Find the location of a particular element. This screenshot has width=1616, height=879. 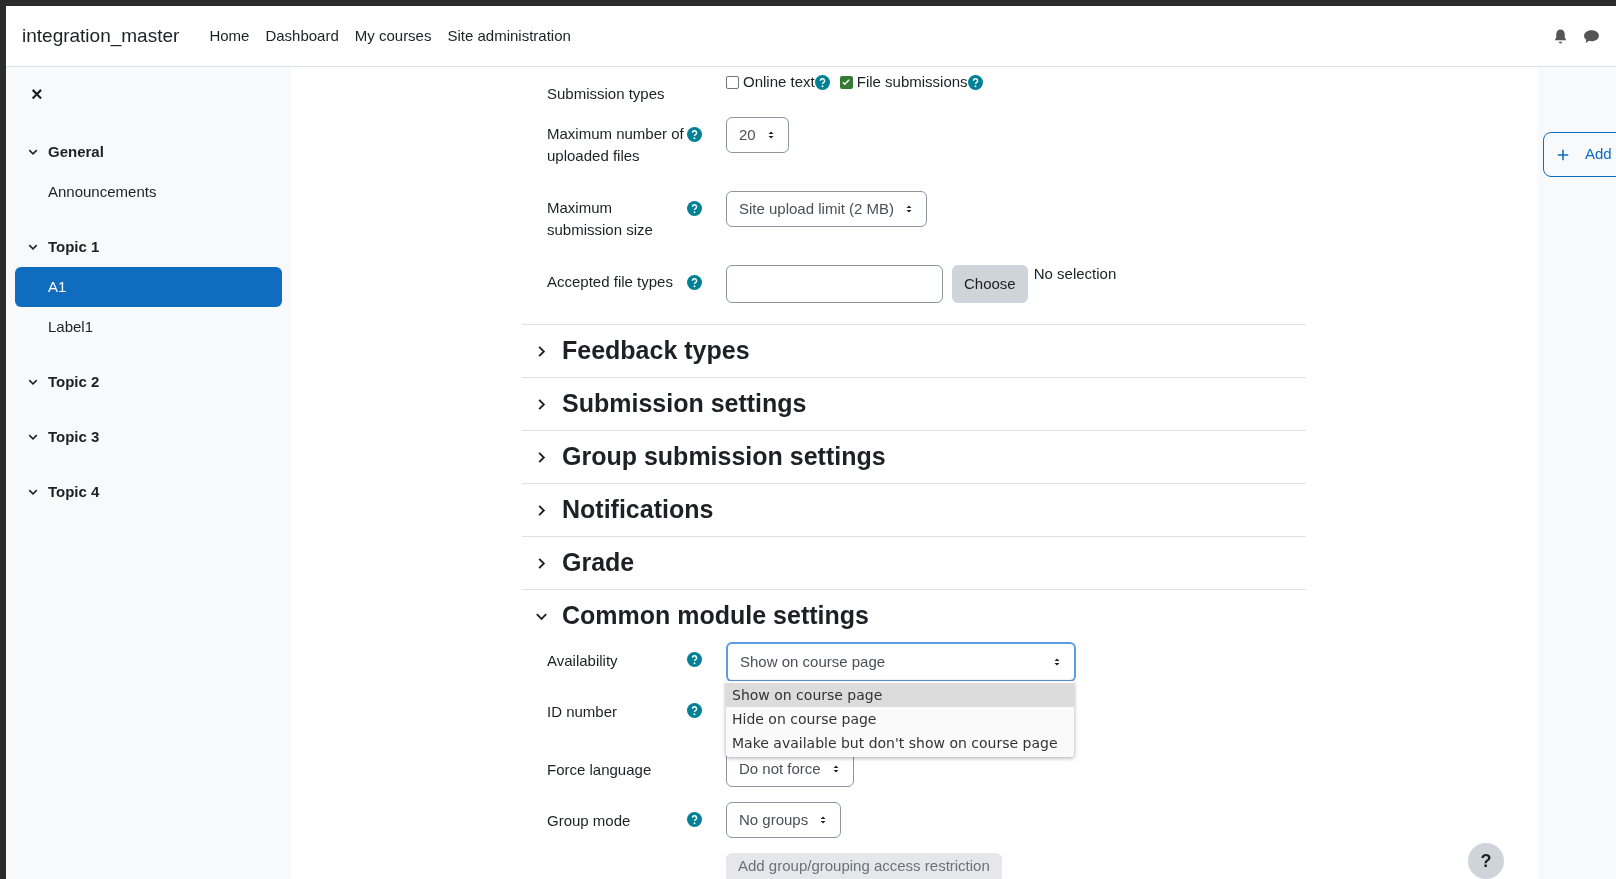

field-label: ID number is located at coordinates (583, 712).